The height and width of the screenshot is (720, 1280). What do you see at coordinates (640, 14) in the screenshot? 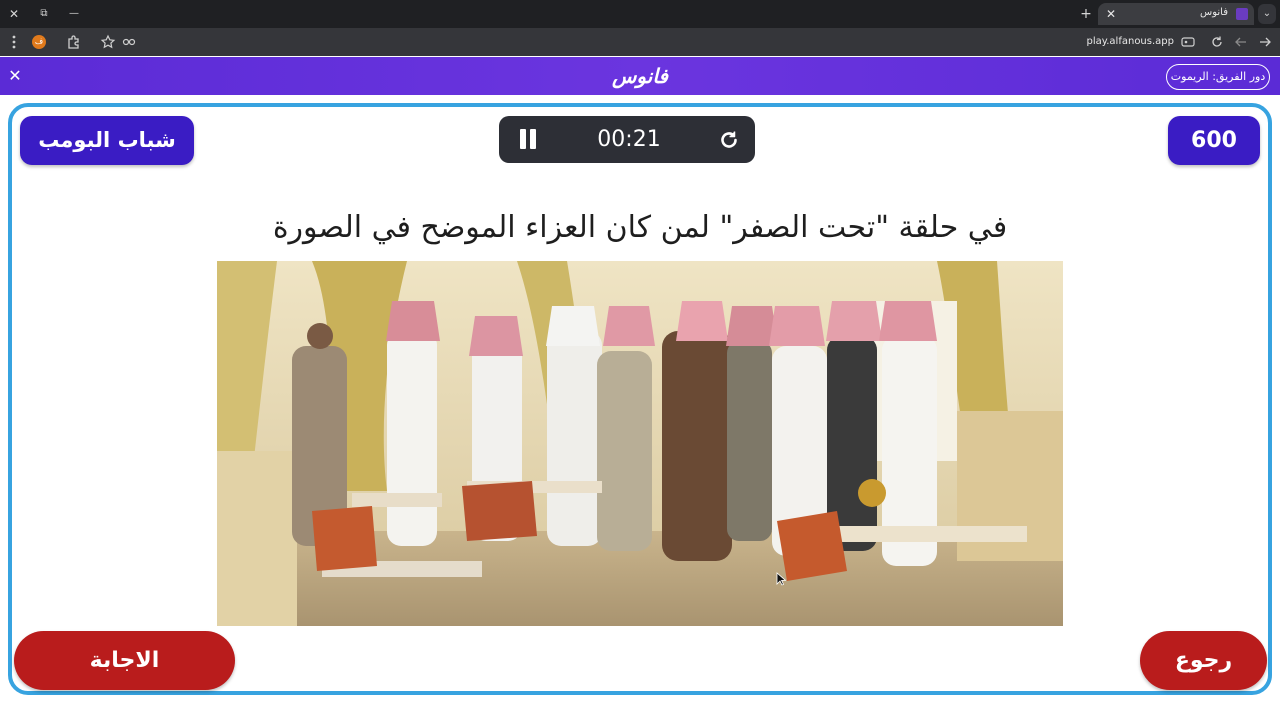
I see `browser-tab-strip: ✕ ⧉ — + ✕ فانوس ⌄` at bounding box center [640, 14].